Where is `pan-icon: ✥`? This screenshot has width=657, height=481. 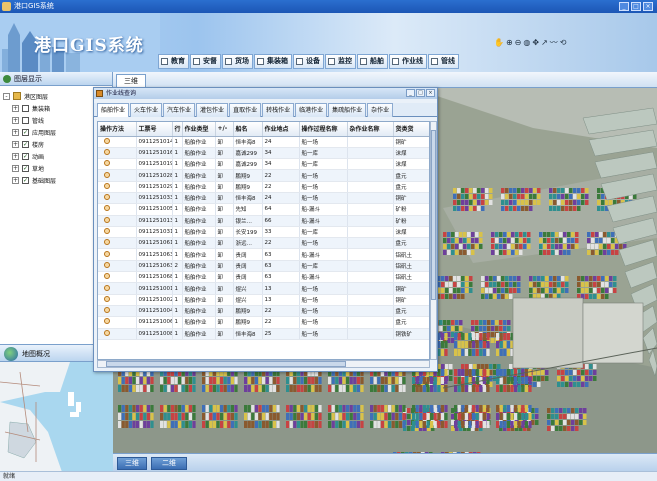
pan-icon: ✥ is located at coordinates (535, 42).